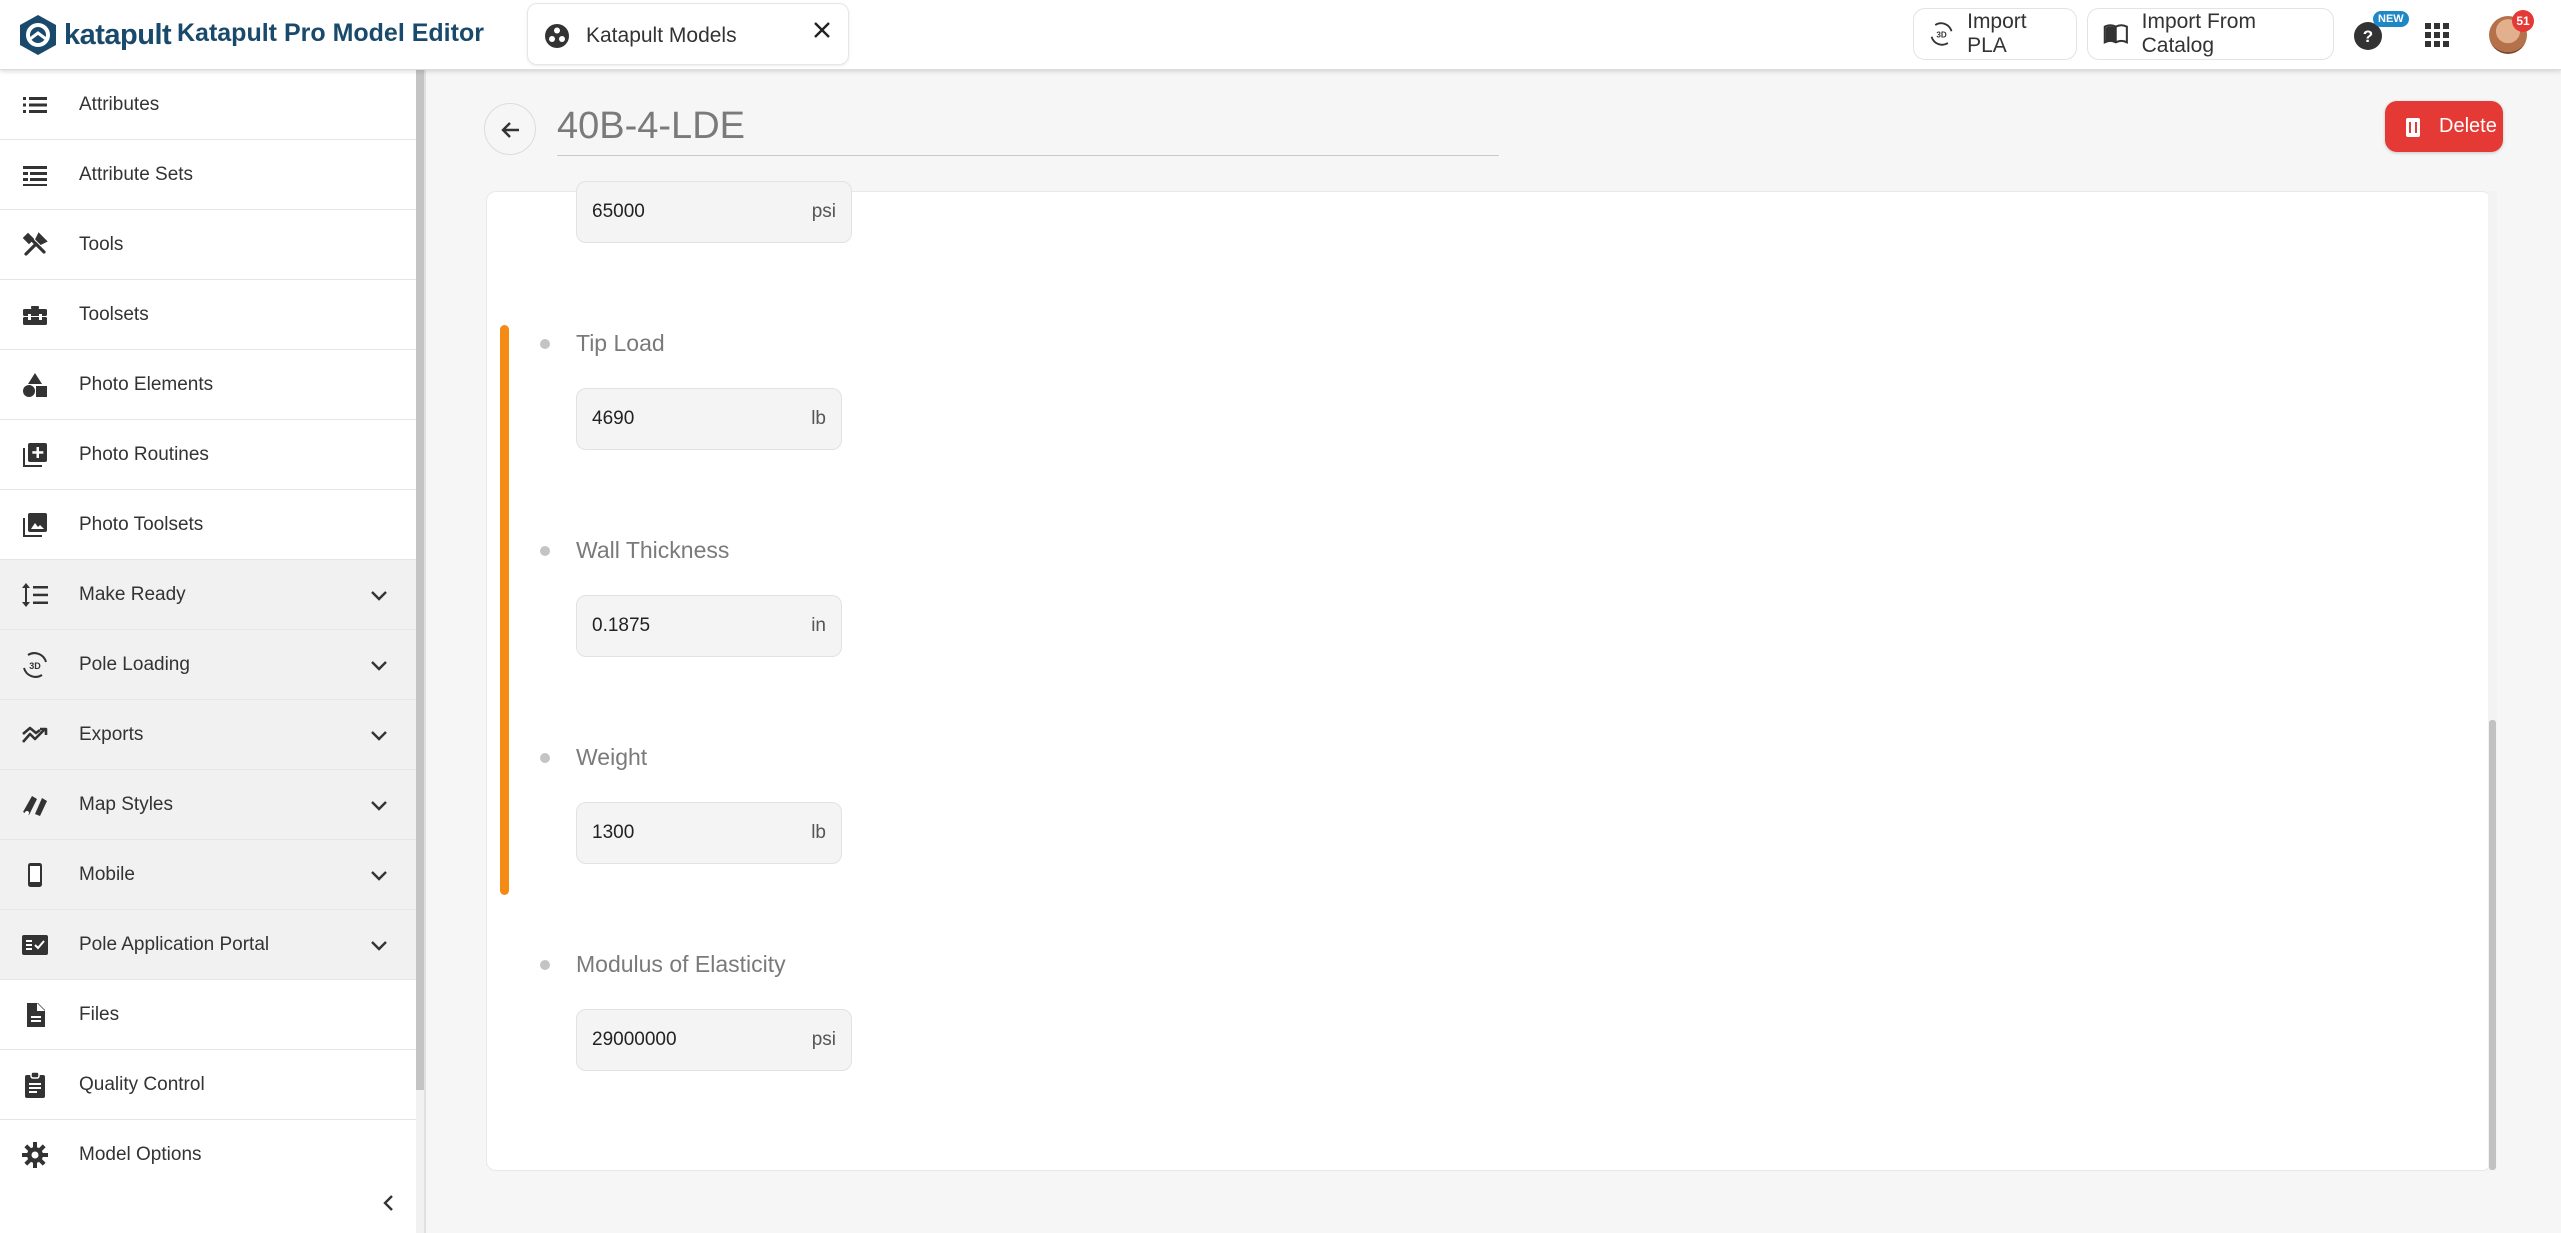 The width and height of the screenshot is (2561, 1233). Describe the element at coordinates (420, 1161) in the screenshot. I see `sidebar-scroll-track` at that location.